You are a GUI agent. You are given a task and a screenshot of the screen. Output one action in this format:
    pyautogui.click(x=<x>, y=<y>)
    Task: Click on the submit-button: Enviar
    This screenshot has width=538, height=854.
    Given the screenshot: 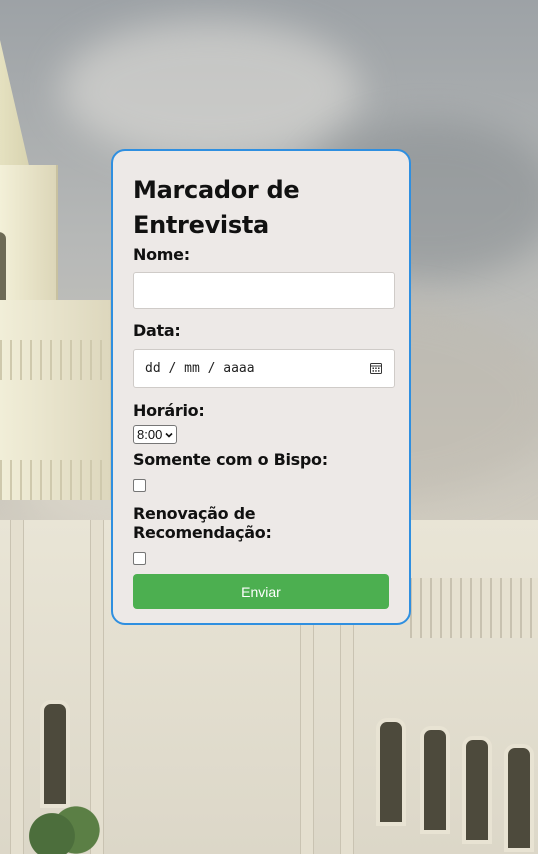 What is the action you would take?
    pyautogui.click(x=261, y=591)
    